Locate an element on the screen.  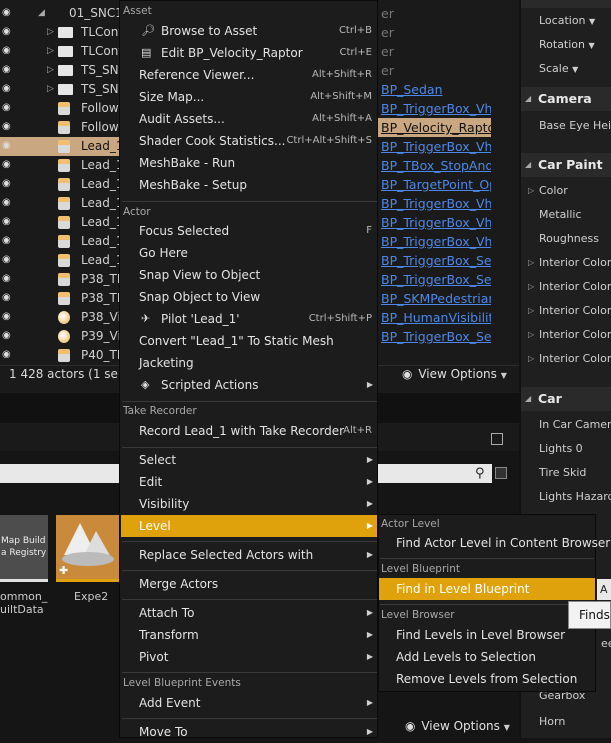
rotation-row: Rotation ▼ is located at coordinates (566, 45).